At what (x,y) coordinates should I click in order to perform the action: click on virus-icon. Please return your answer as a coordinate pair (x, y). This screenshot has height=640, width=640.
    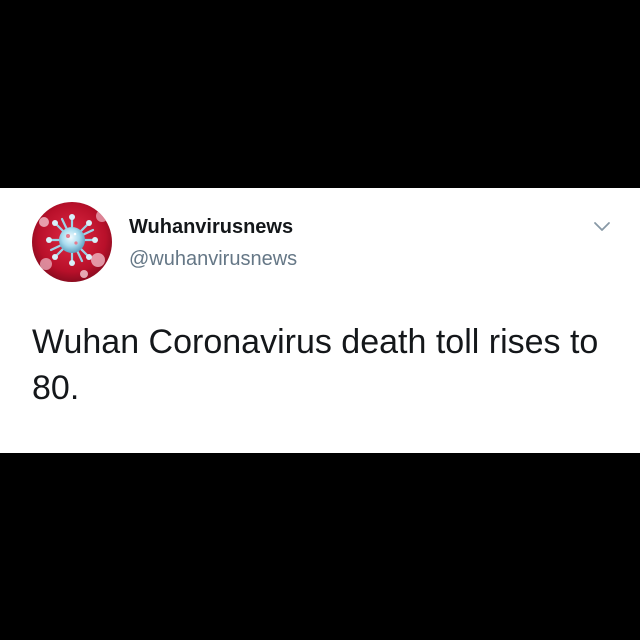
    Looking at the image, I should click on (72, 242).